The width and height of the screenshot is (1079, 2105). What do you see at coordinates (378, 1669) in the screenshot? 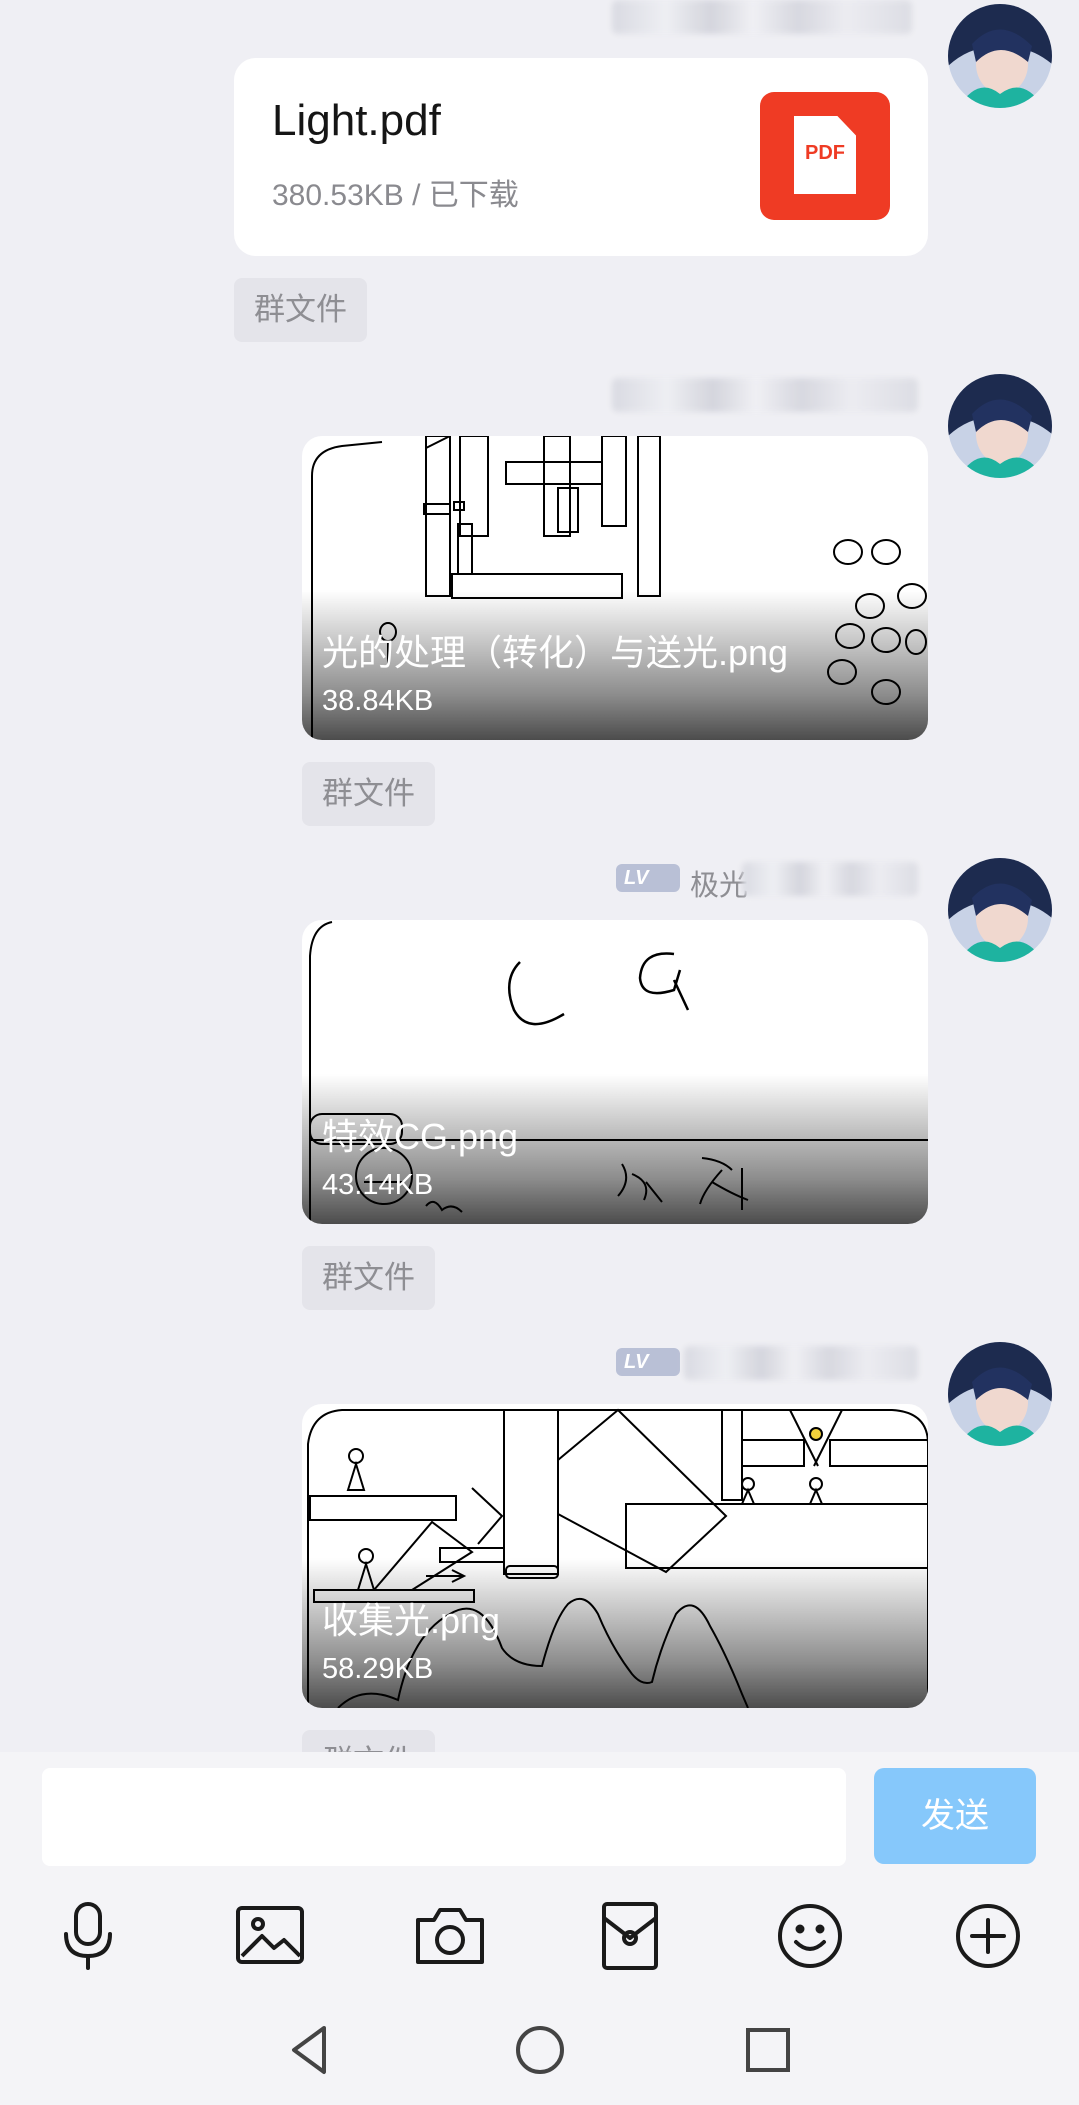
I see `image-file-size: 58.29KB` at bounding box center [378, 1669].